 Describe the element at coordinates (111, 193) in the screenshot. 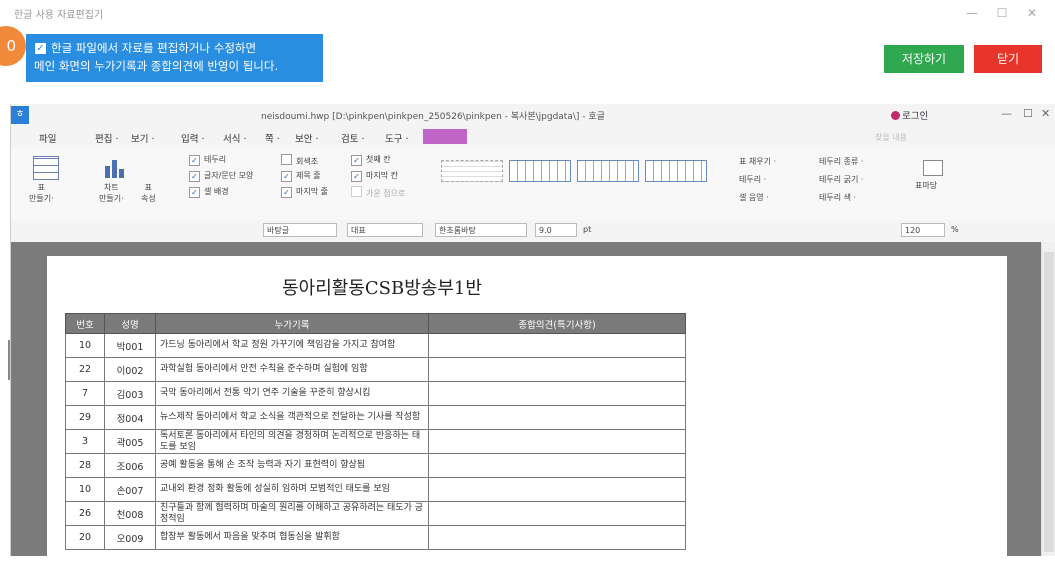

I see `chart-make-label: 차트 만들기·` at that location.